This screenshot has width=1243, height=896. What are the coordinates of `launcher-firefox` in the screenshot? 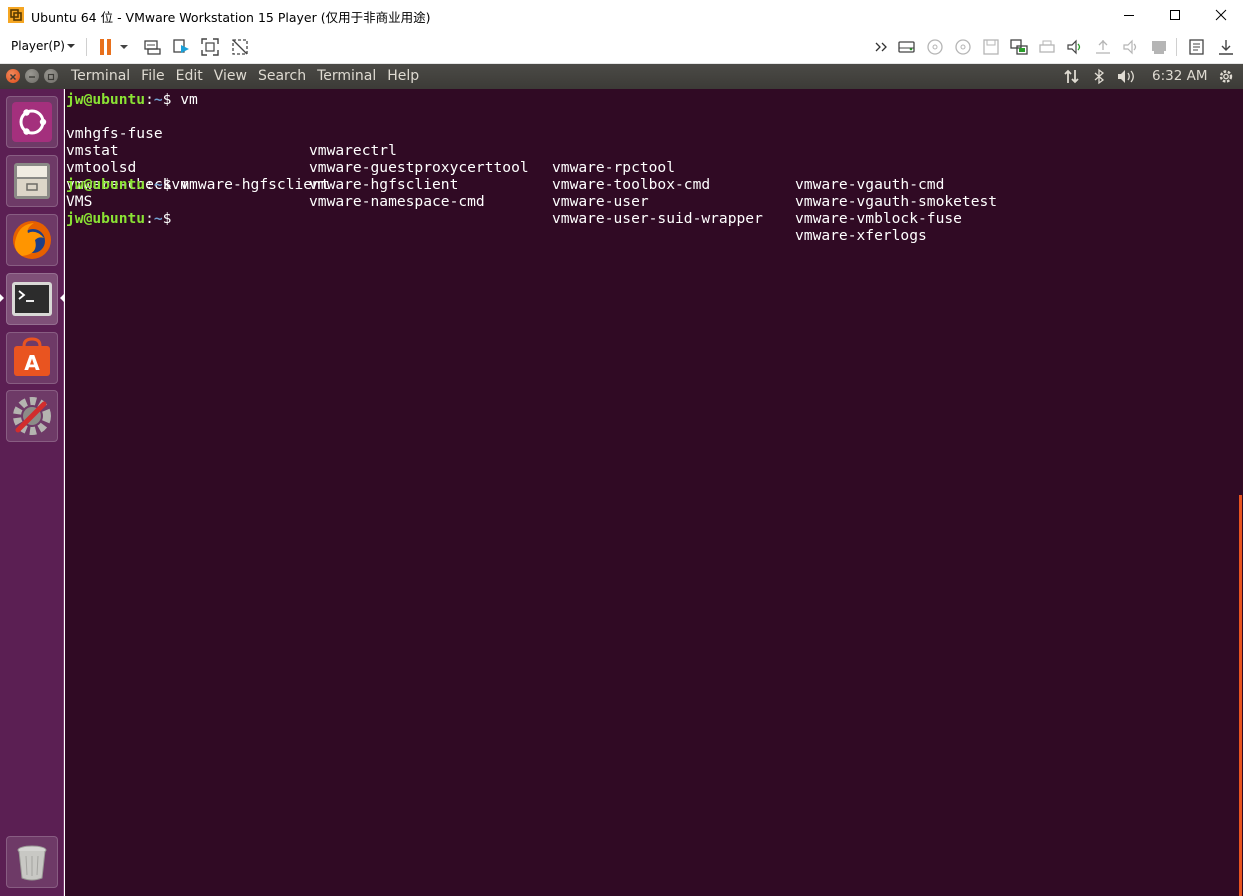 It's located at (32, 240).